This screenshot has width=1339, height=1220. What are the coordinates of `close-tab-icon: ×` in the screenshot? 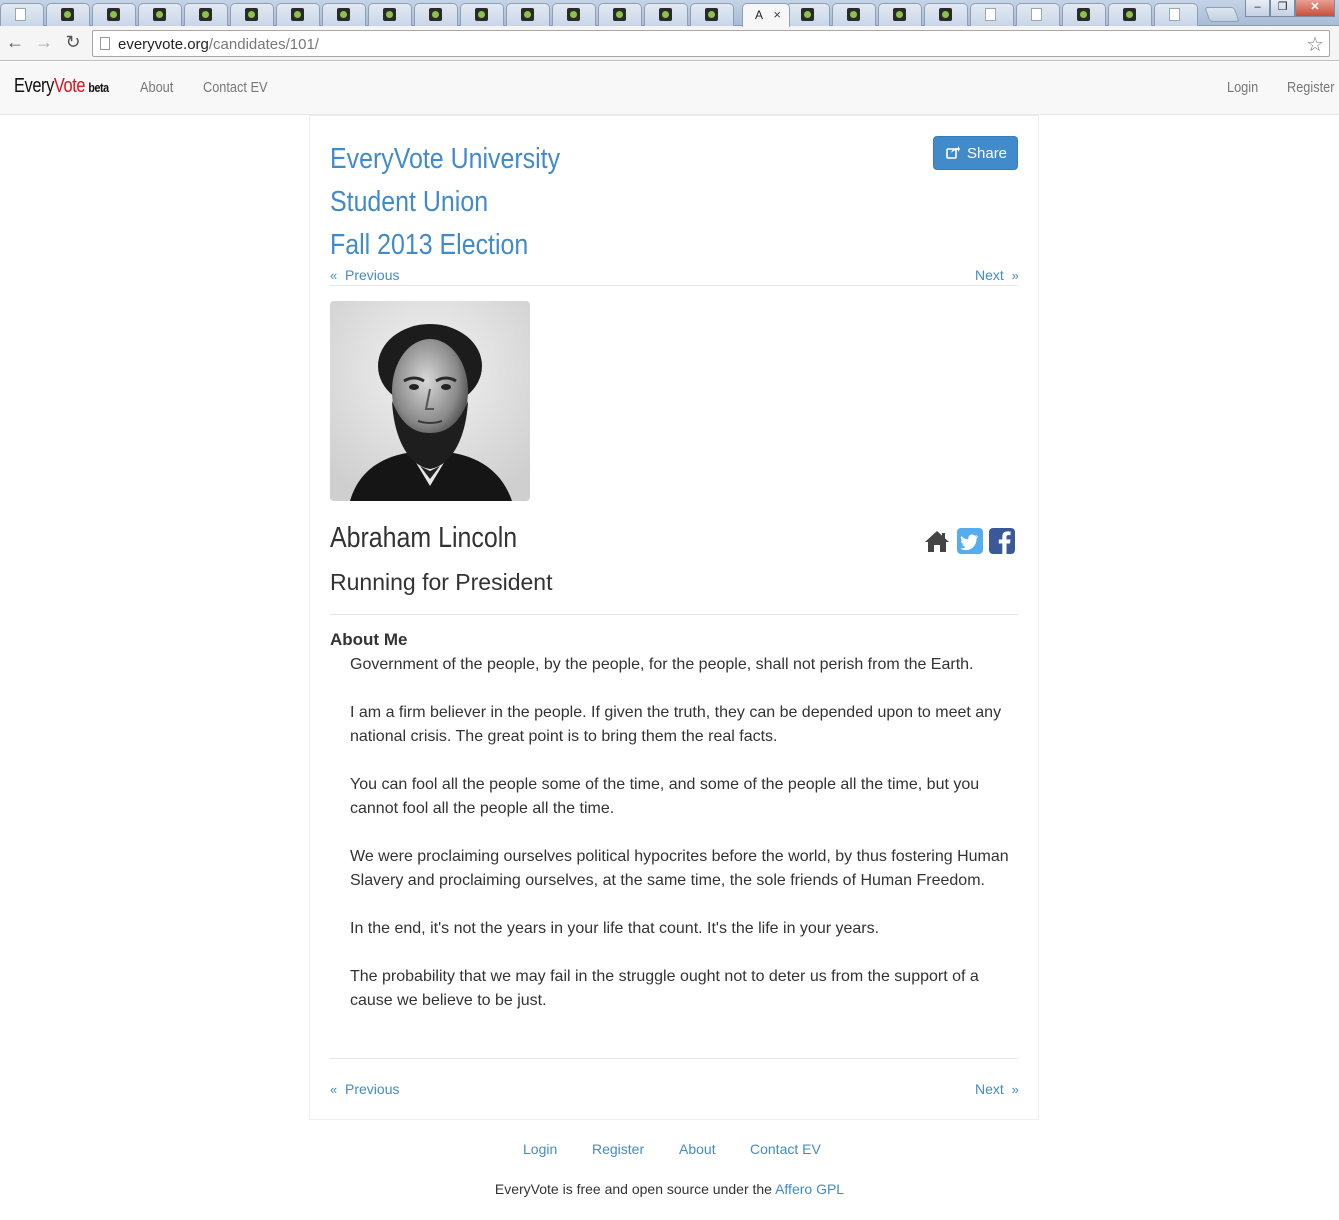 It's located at (777, 14).